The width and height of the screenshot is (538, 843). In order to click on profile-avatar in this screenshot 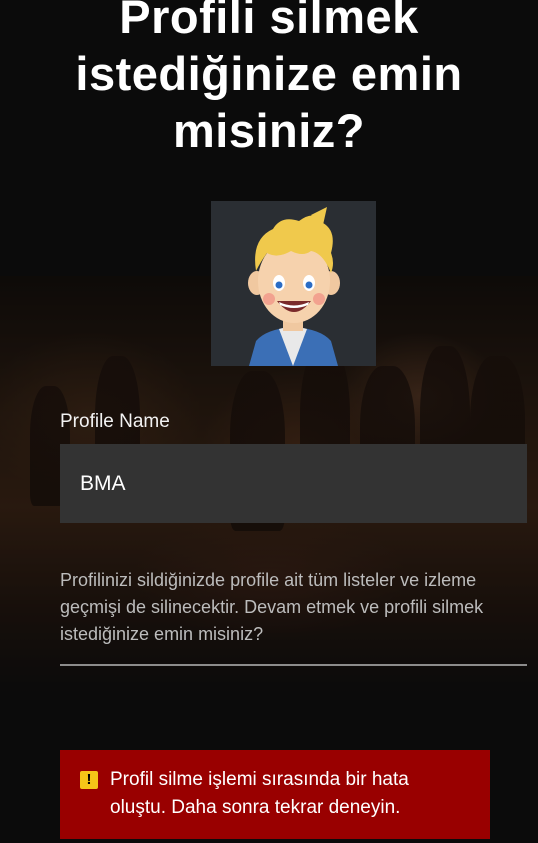, I will do `click(293, 283)`.